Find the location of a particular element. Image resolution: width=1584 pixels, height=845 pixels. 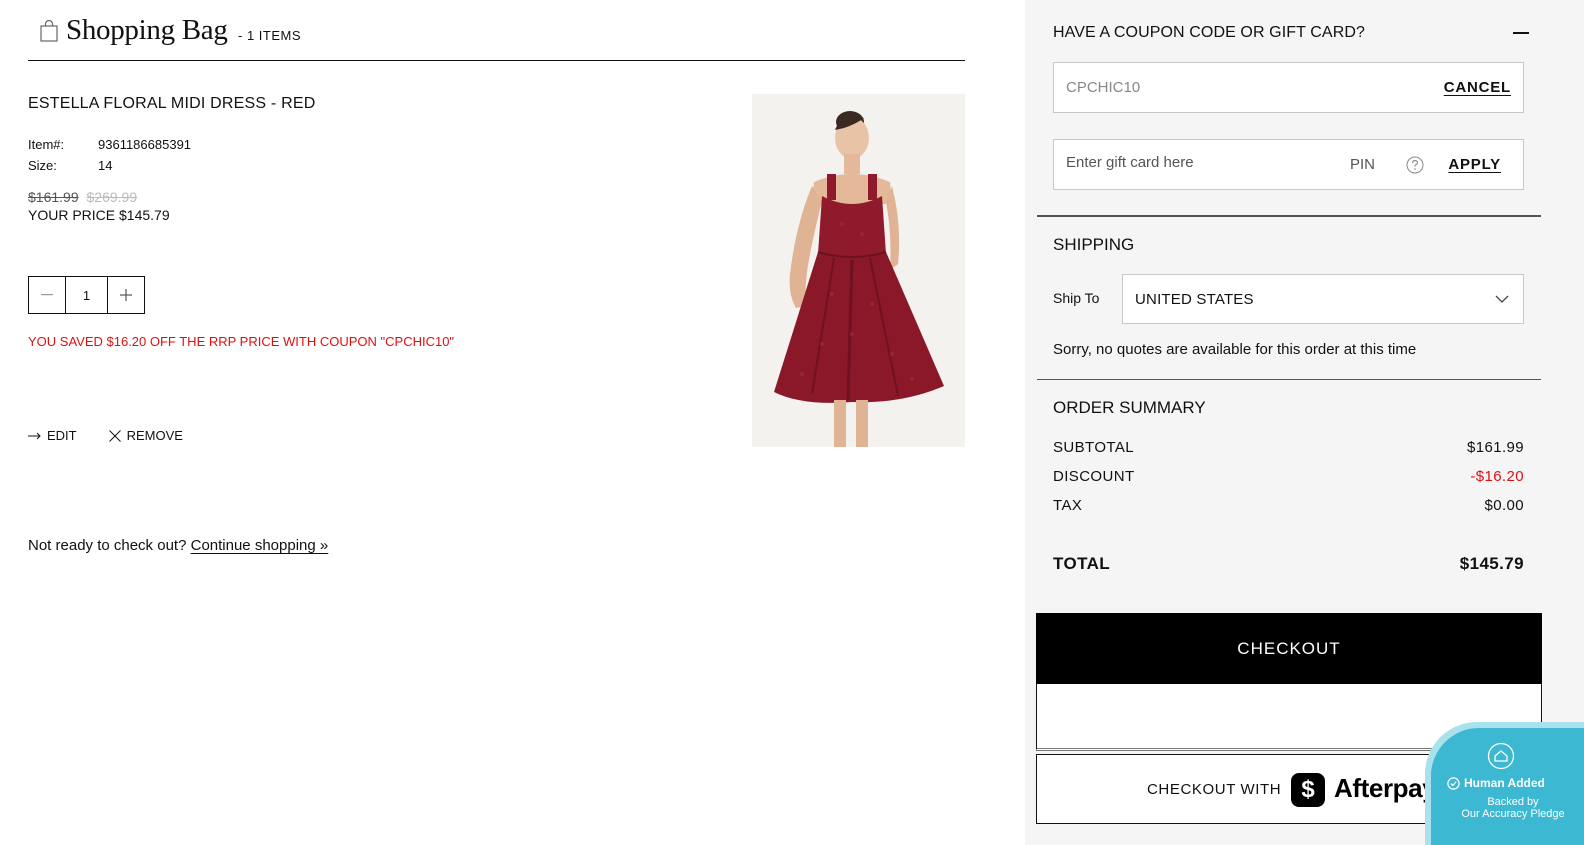

badge-sub-line2: Our Accuracy Pledge is located at coordinates (1513, 814).